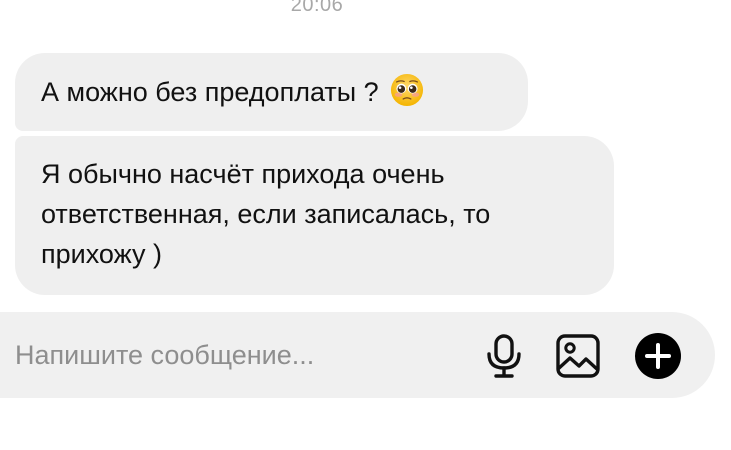 This screenshot has width=731, height=450. I want to click on message-text-line: прихожу ), so click(101, 254).